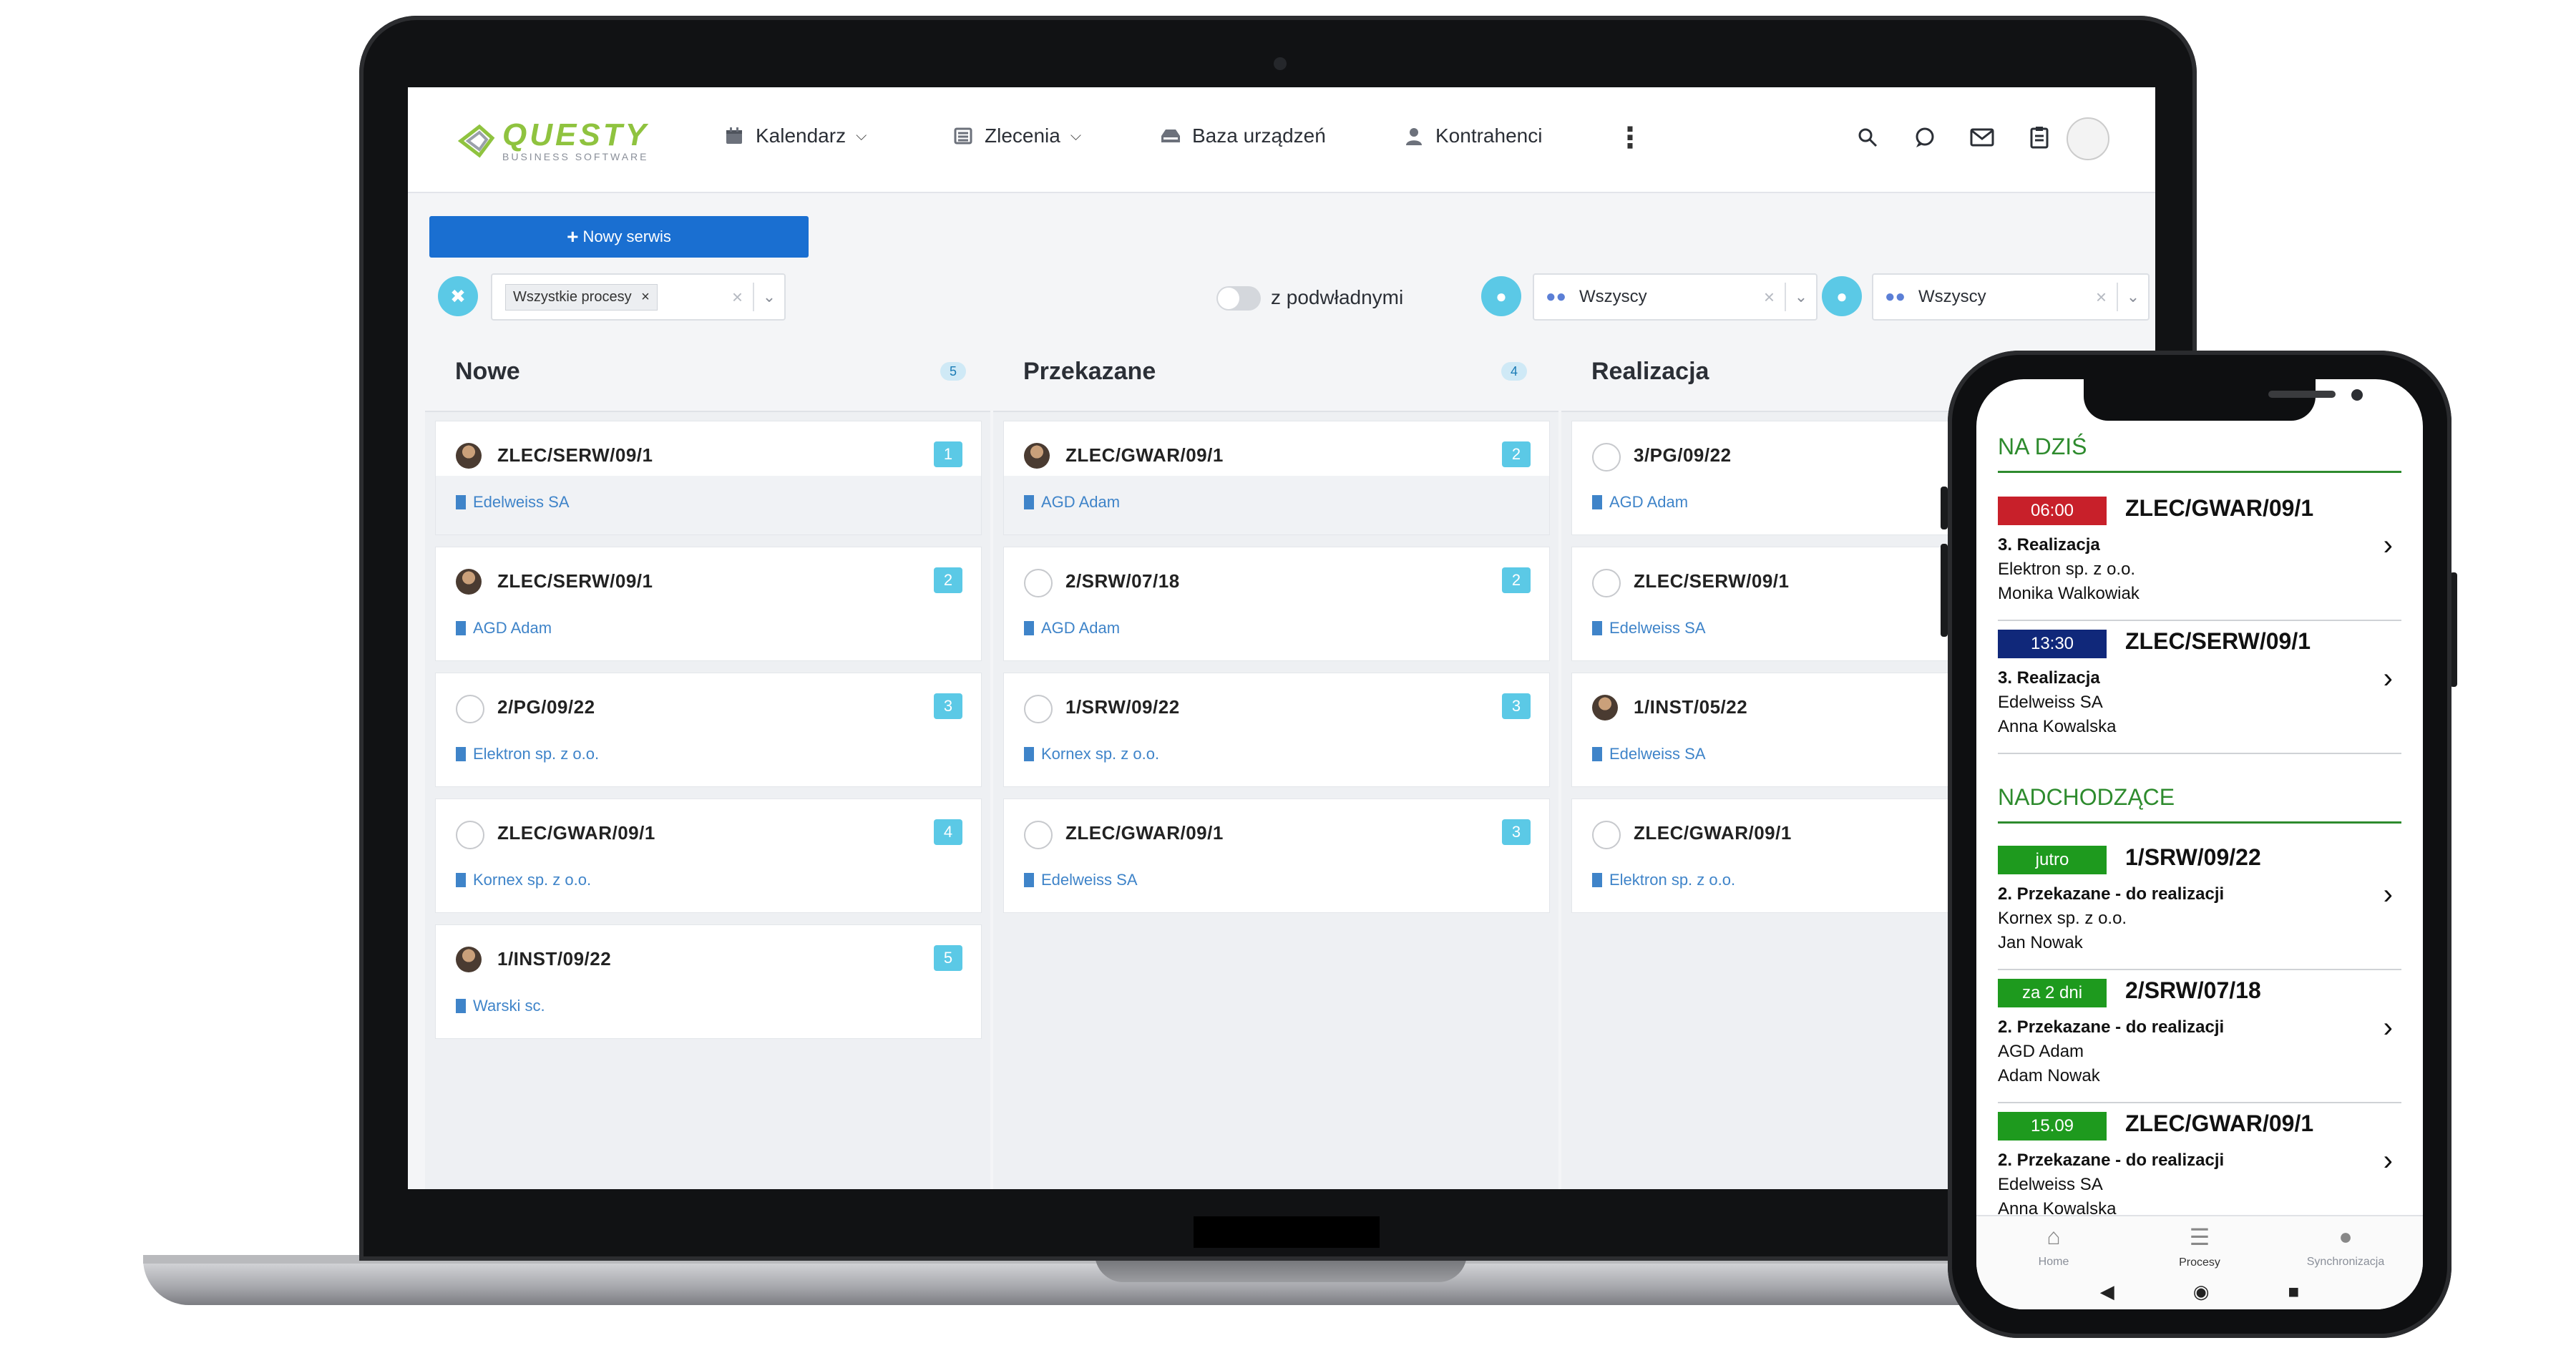 This screenshot has height=1348, width=2576. Describe the element at coordinates (1122, 707) in the screenshot. I see `card-number: 1/SRW/09/22` at that location.